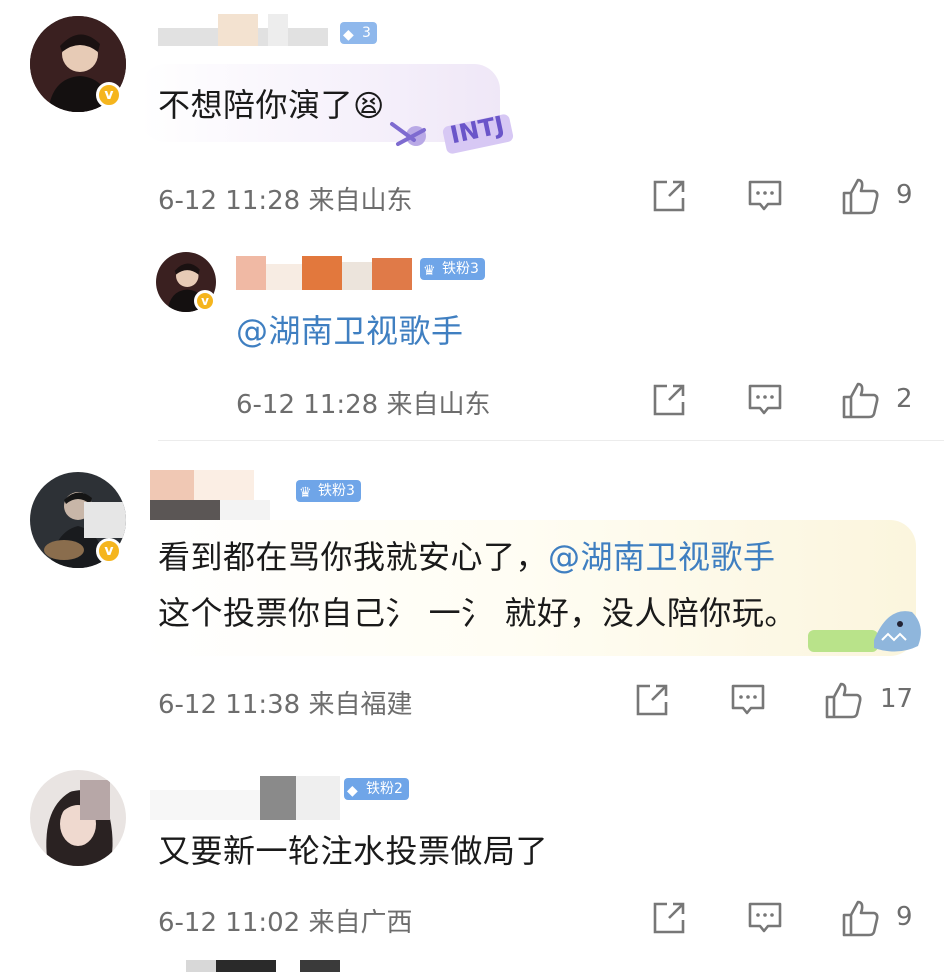 Image resolution: width=944 pixels, height=972 pixels. What do you see at coordinates (477, 613) in the screenshot?
I see `comment-text-line: 这个投票你自己氵 一氵 就好，没人陪你玩。` at bounding box center [477, 613].